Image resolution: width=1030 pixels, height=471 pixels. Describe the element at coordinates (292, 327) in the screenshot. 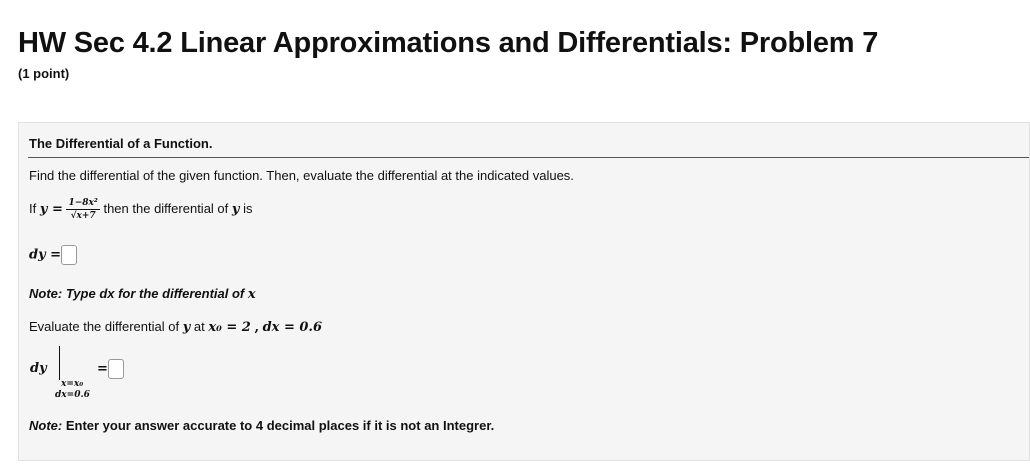

I see `dx-expression: dx = 0.6` at that location.